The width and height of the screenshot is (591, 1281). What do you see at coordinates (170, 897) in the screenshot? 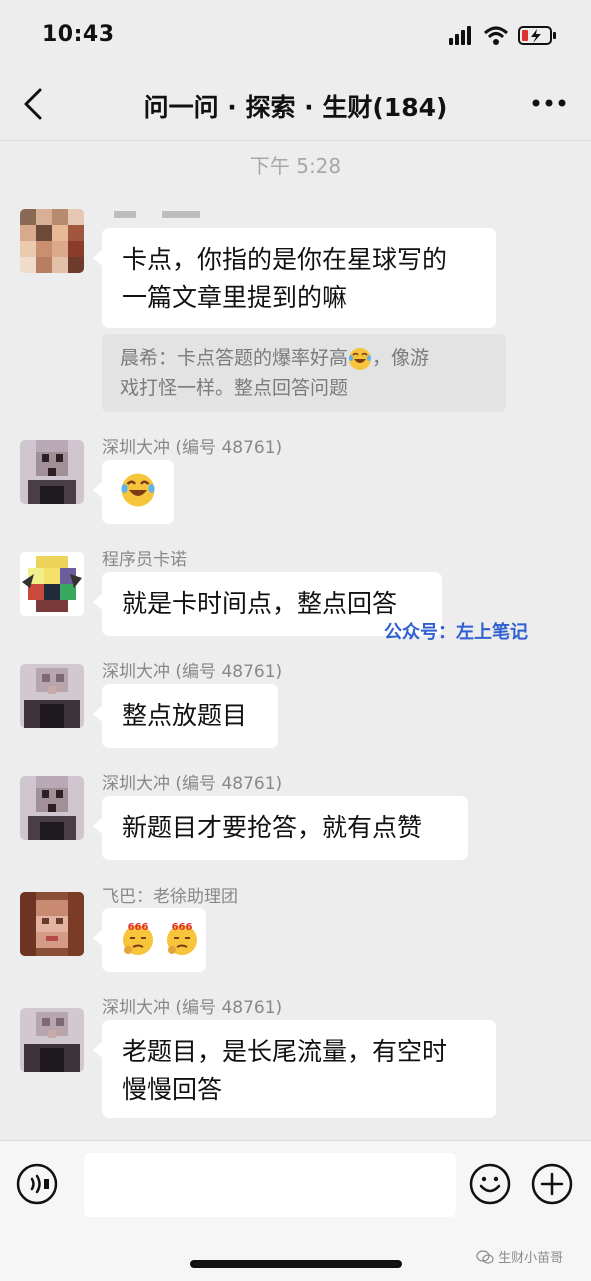
I see `sender-name: 飞巴：老徐助理团` at bounding box center [170, 897].